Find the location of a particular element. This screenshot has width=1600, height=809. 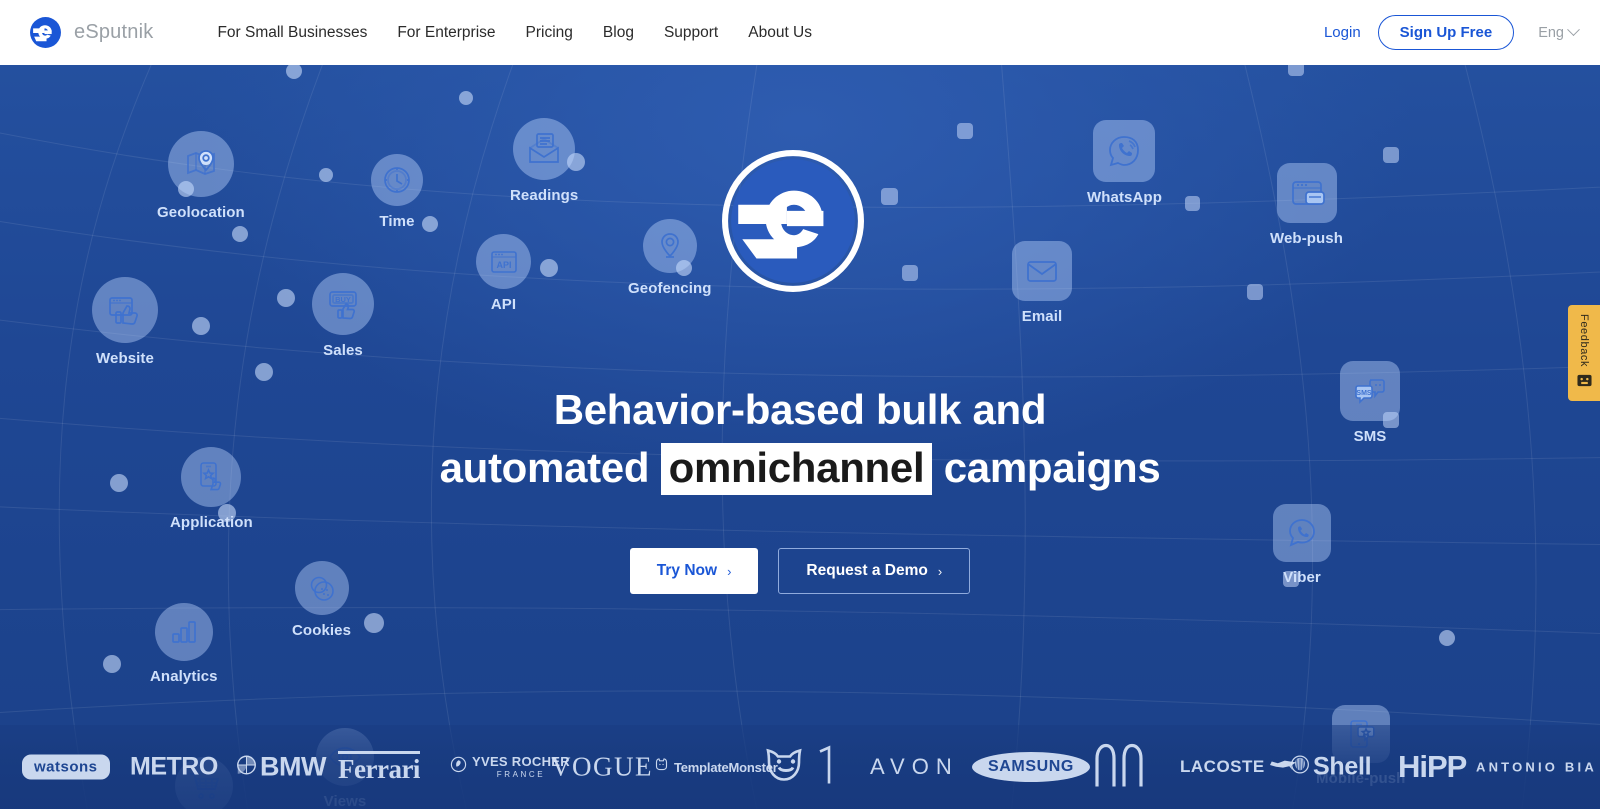

request-a-demo-button: Request a Demo › is located at coordinates (874, 571).